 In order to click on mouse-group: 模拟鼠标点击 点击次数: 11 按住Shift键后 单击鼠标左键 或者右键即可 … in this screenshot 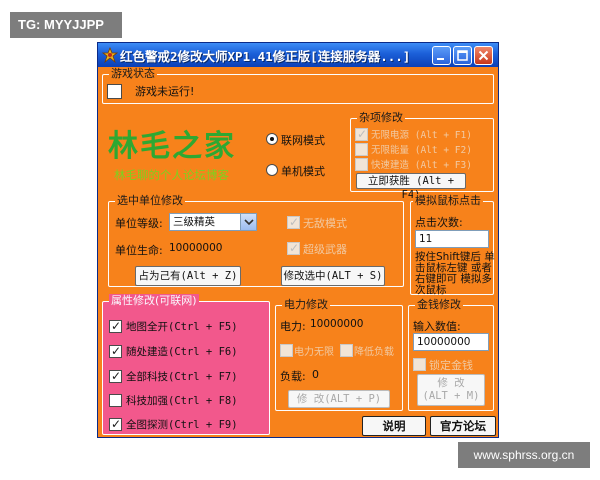, I will do `click(452, 245)`.